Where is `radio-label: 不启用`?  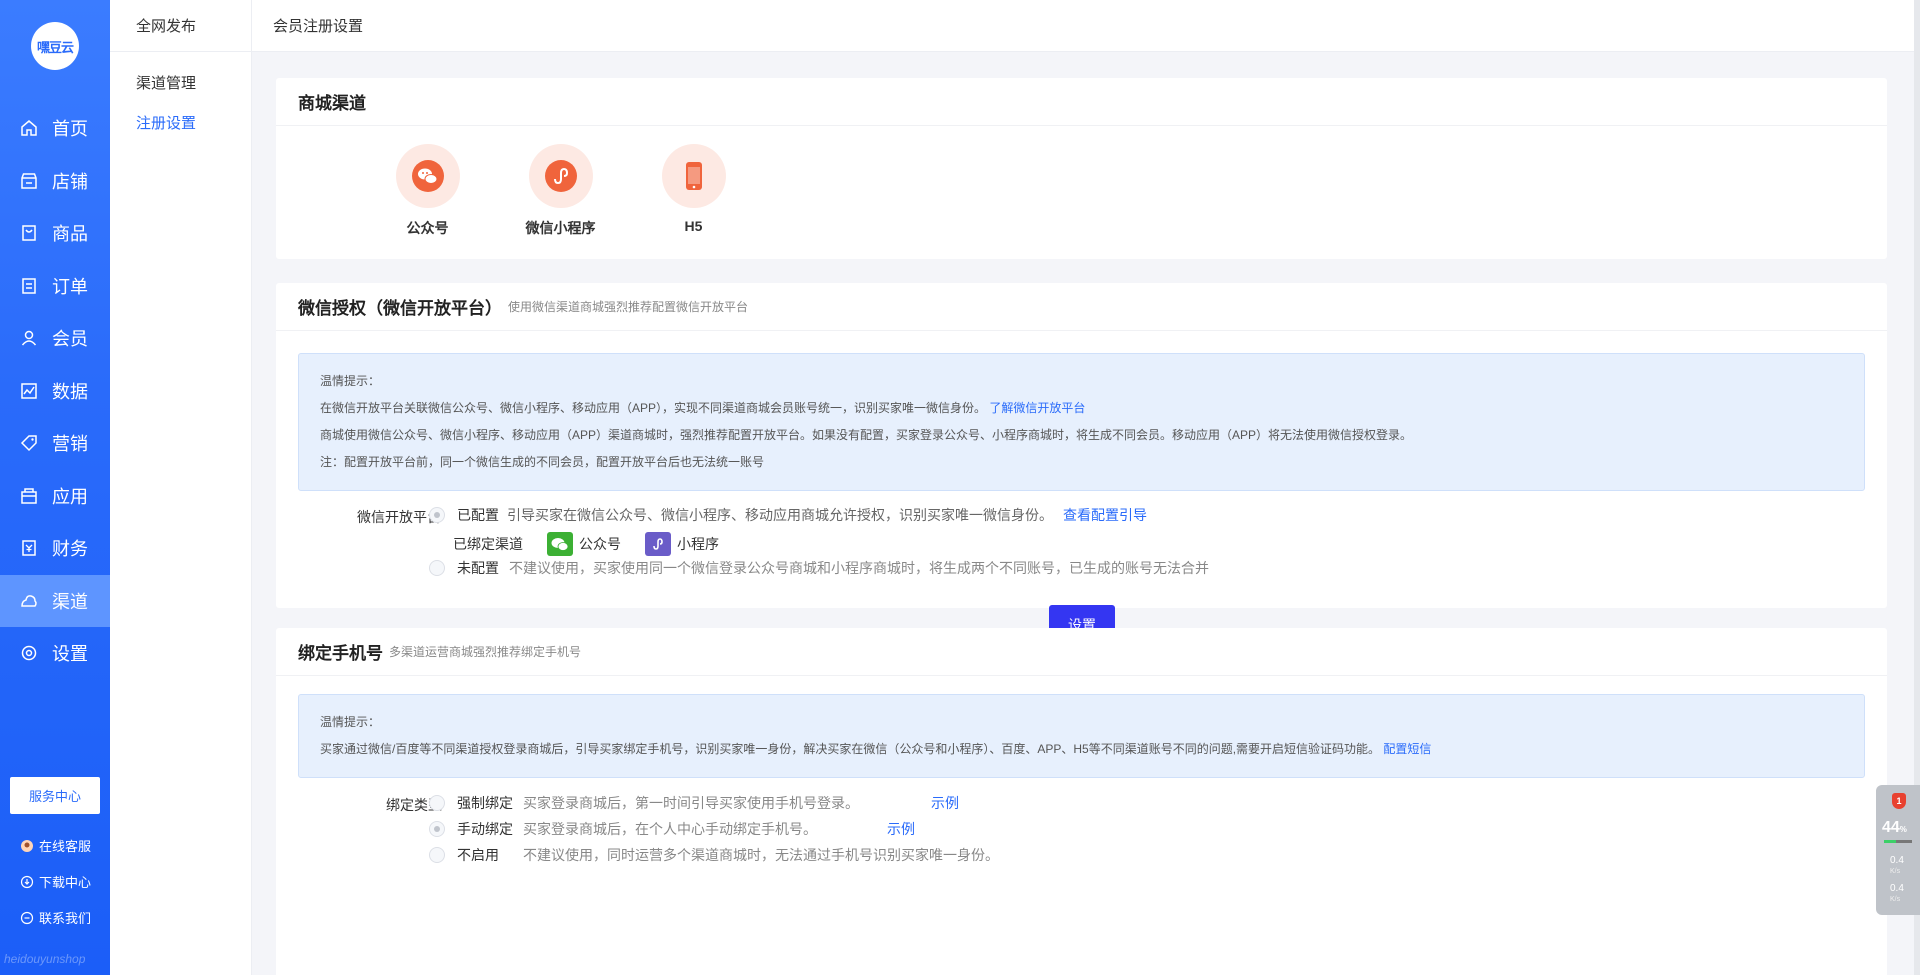 radio-label: 不启用 is located at coordinates (478, 855).